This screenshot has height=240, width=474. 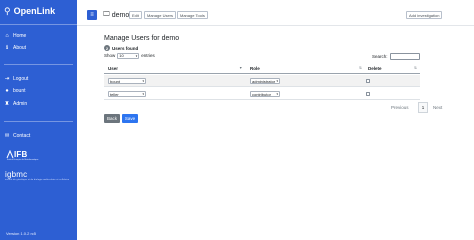 I want to click on user-icon: ●, so click(x=7, y=90).